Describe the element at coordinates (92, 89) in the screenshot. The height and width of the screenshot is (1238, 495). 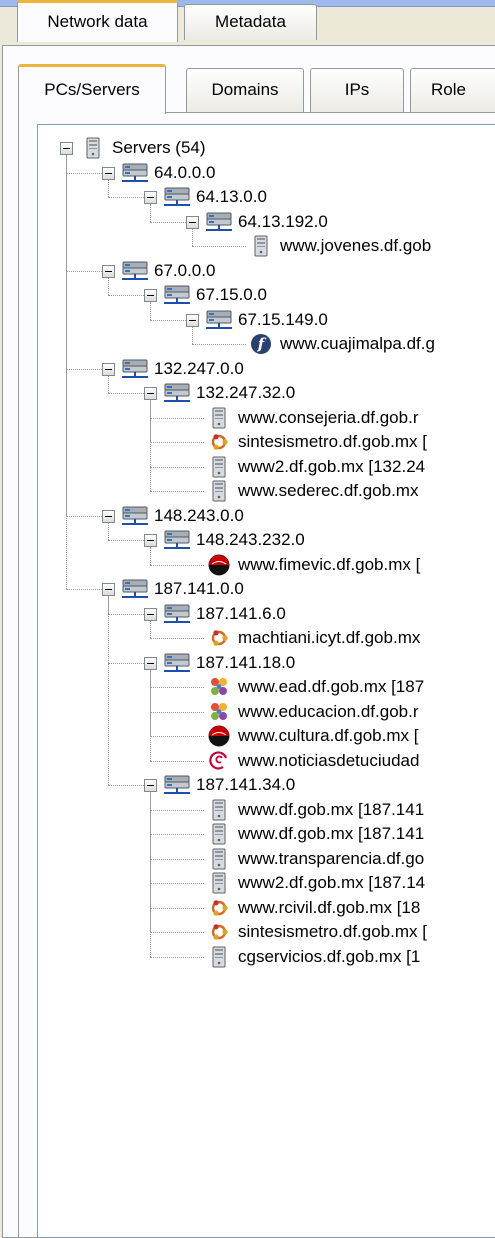
I see `tab-pcs-servers: PCs/Servers` at that location.